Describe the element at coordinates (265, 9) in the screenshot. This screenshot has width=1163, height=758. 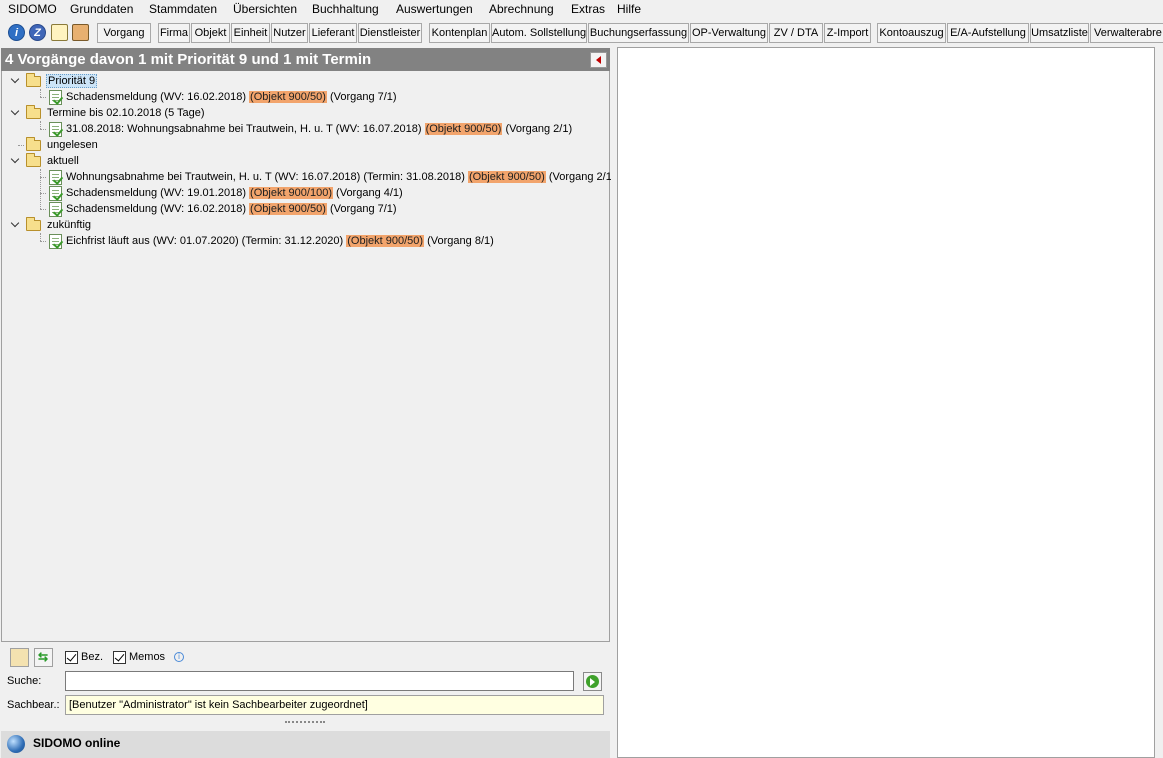
I see `menu-uebersichten: Übersichten` at that location.